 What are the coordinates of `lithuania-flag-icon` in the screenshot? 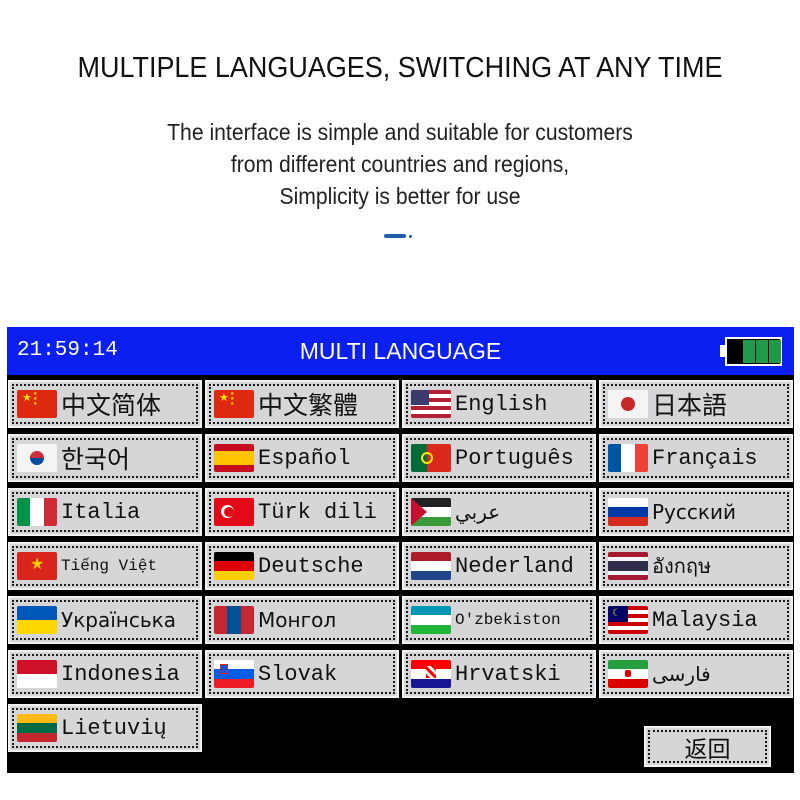 It's located at (37, 728).